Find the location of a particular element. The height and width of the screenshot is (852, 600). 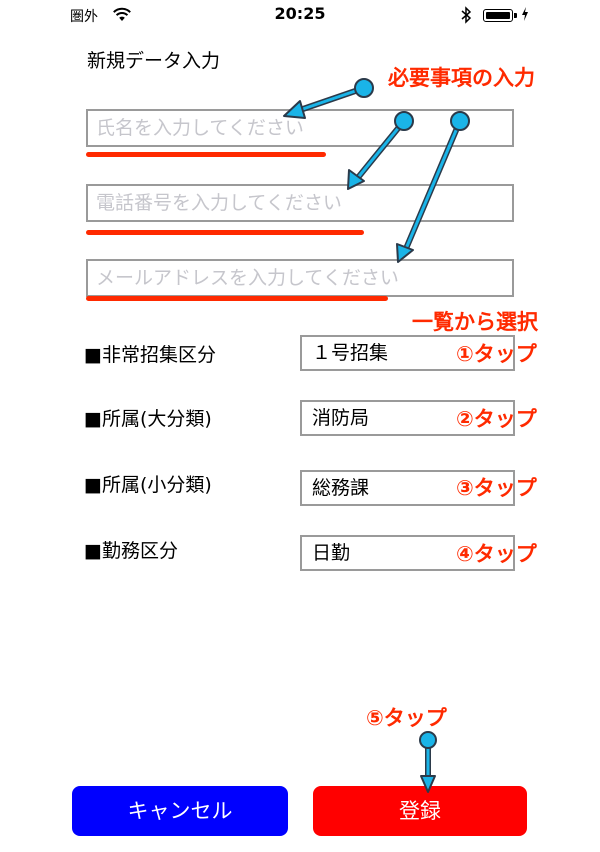

register-button: 登録 is located at coordinates (420, 811).